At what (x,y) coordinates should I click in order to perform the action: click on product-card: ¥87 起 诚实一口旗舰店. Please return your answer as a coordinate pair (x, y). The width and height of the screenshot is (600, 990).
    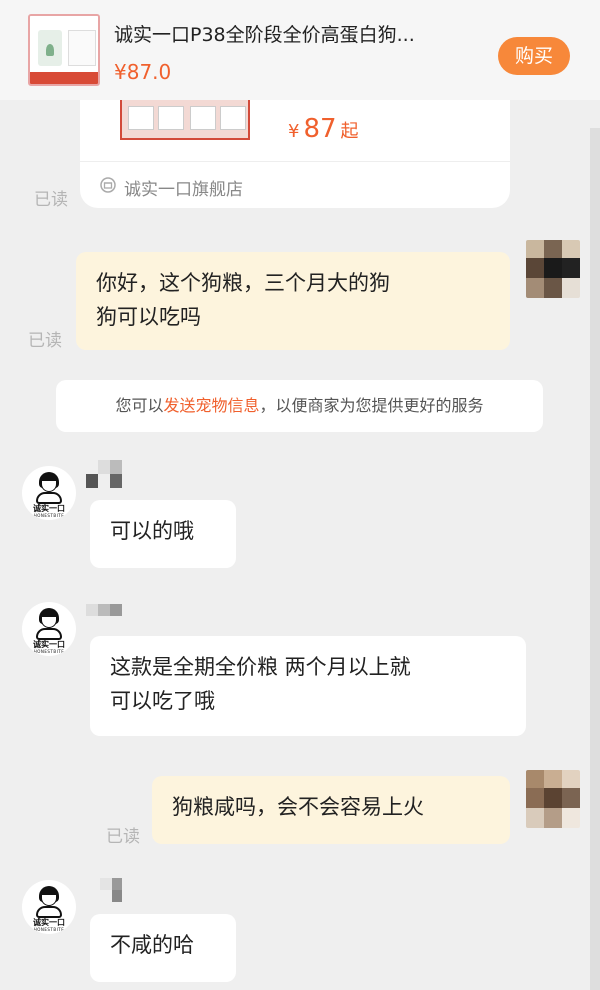
    Looking at the image, I should click on (295, 154).